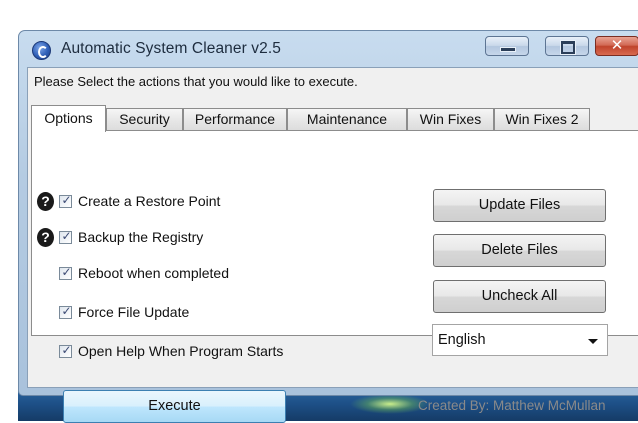 This screenshot has width=638, height=423. What do you see at coordinates (593, 341) in the screenshot?
I see `chevron-down-icon` at bounding box center [593, 341].